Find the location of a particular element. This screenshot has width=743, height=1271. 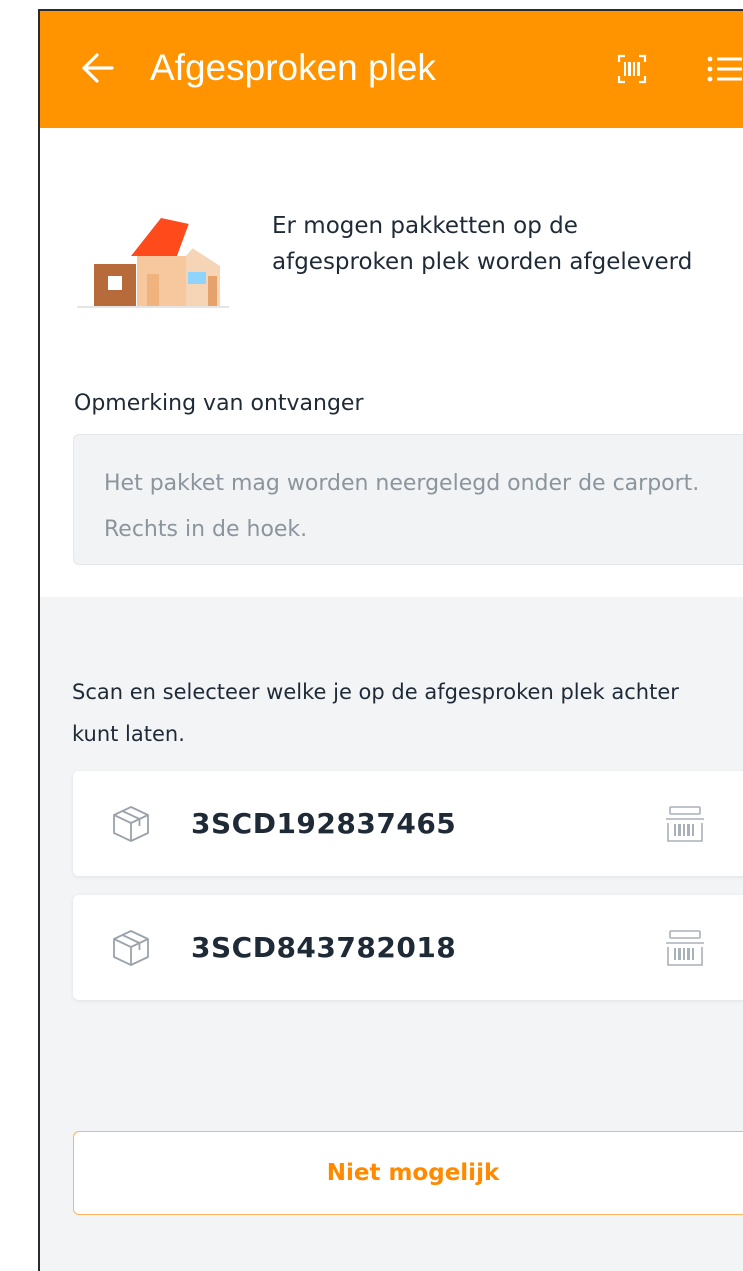

list-icon is located at coordinates (724, 69).